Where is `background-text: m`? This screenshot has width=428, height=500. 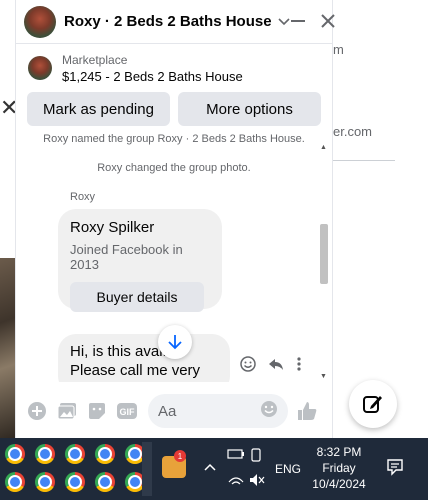 background-text: m is located at coordinates (338, 49).